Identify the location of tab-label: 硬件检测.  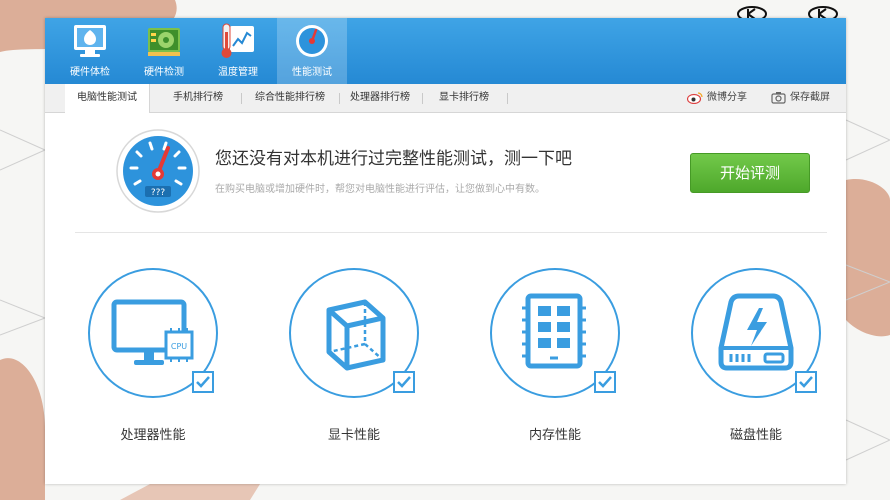
(164, 72).